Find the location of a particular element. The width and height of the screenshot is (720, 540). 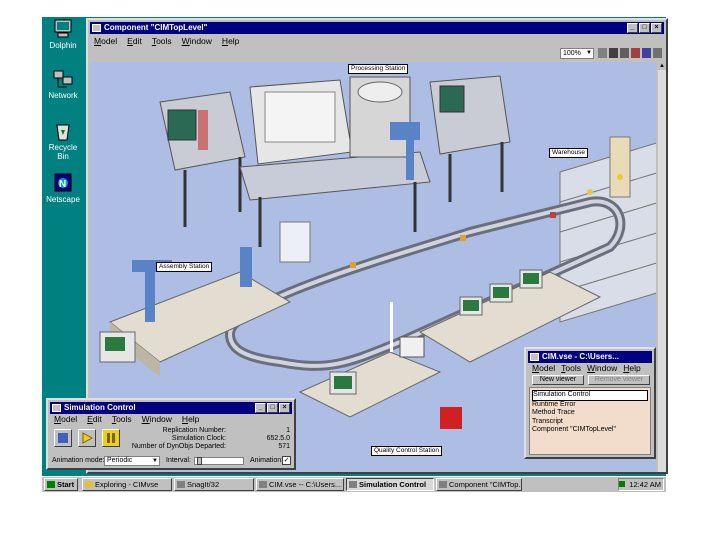

paint-icon is located at coordinates (635, 53).